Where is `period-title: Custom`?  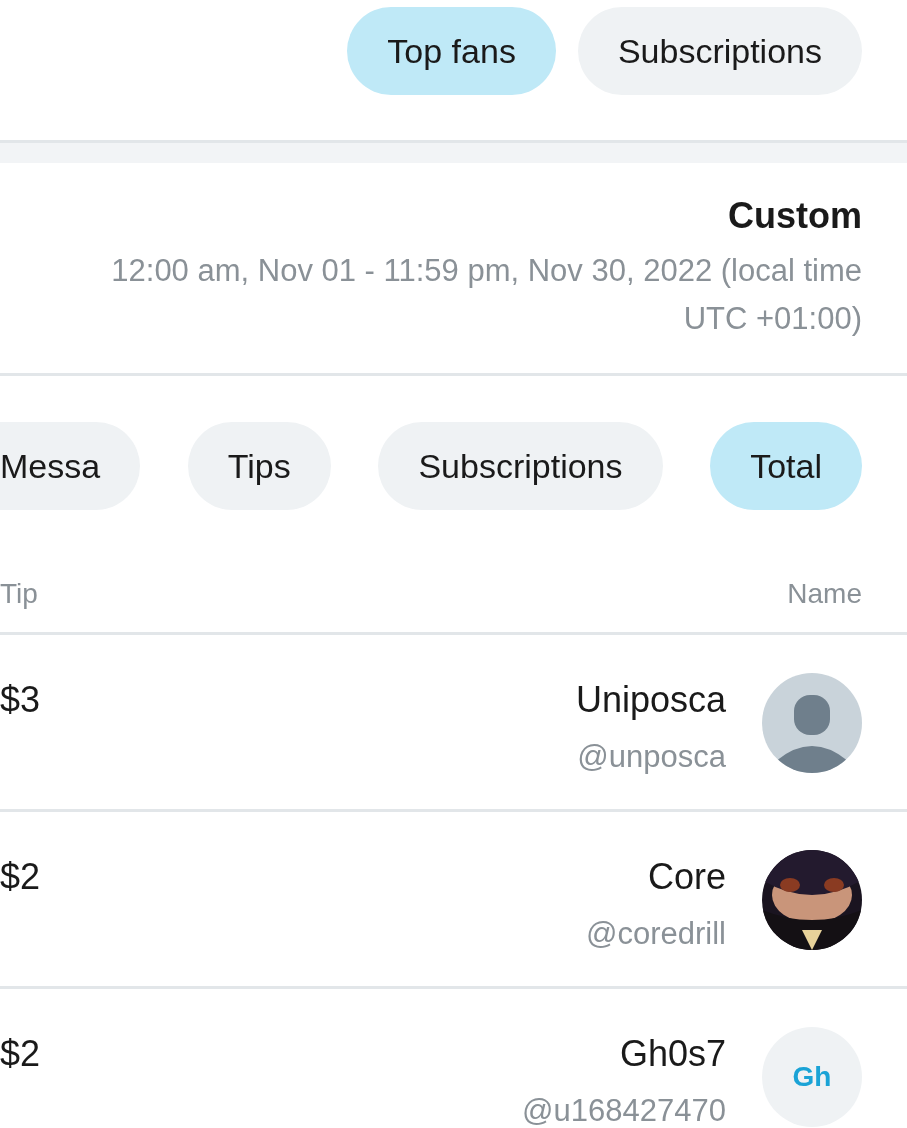 period-title: Custom is located at coordinates (795, 216).